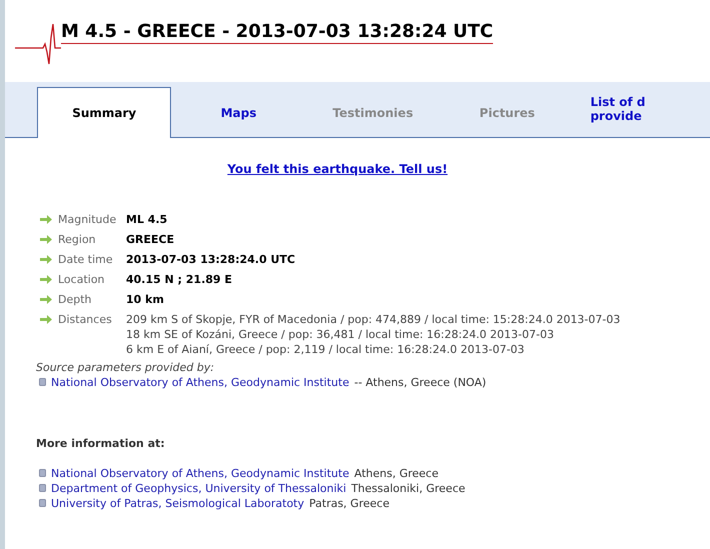 This screenshot has height=549, width=710. Describe the element at coordinates (177, 503) in the screenshot. I see `info-link: University of Patras, Seismological Laboratoty` at that location.